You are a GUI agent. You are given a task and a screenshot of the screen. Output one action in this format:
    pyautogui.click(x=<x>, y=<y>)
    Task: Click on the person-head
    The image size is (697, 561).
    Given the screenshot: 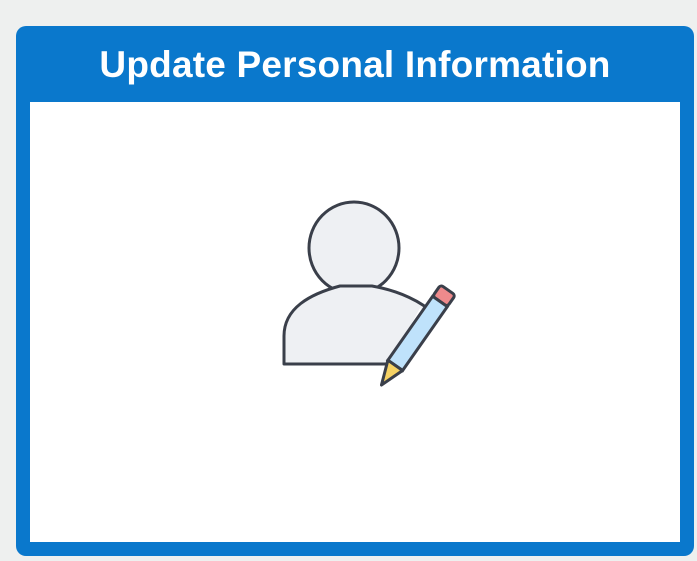 What is the action you would take?
    pyautogui.click(x=354, y=248)
    